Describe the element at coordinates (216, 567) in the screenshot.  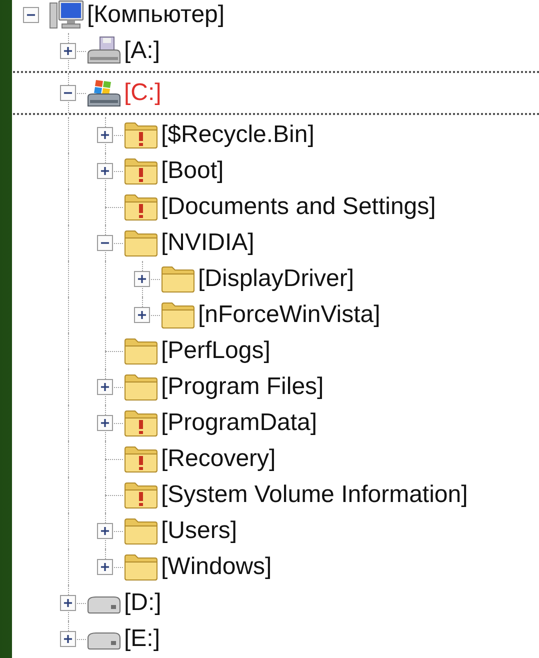
I see `tree-item: [Windows]` at that location.